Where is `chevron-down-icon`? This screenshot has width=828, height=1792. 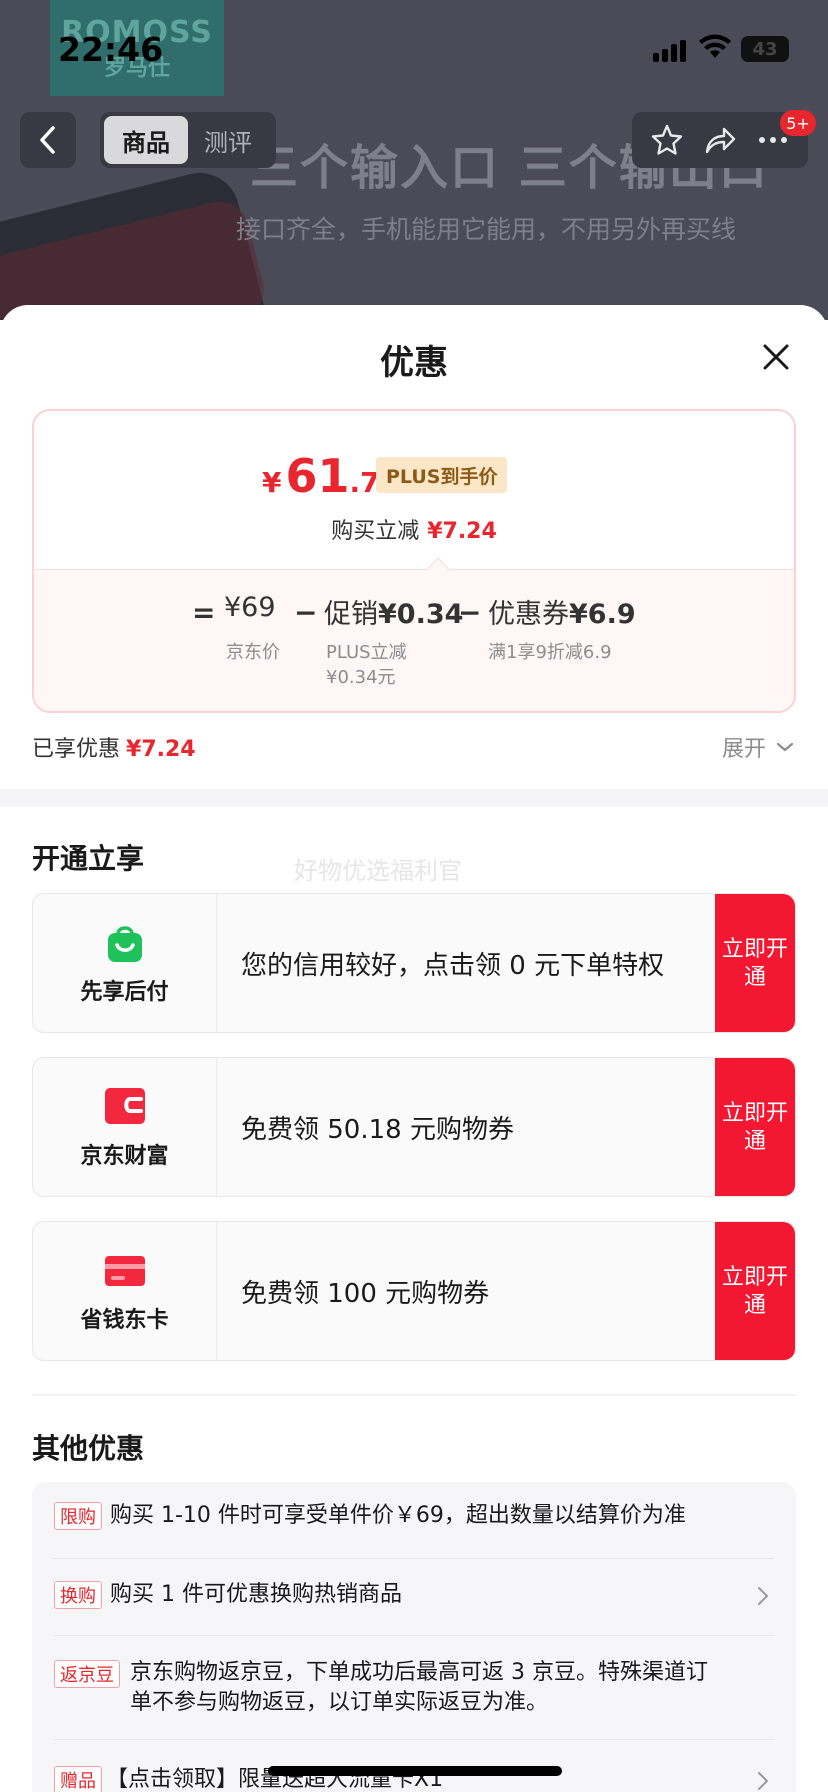
chevron-down-icon is located at coordinates (785, 747).